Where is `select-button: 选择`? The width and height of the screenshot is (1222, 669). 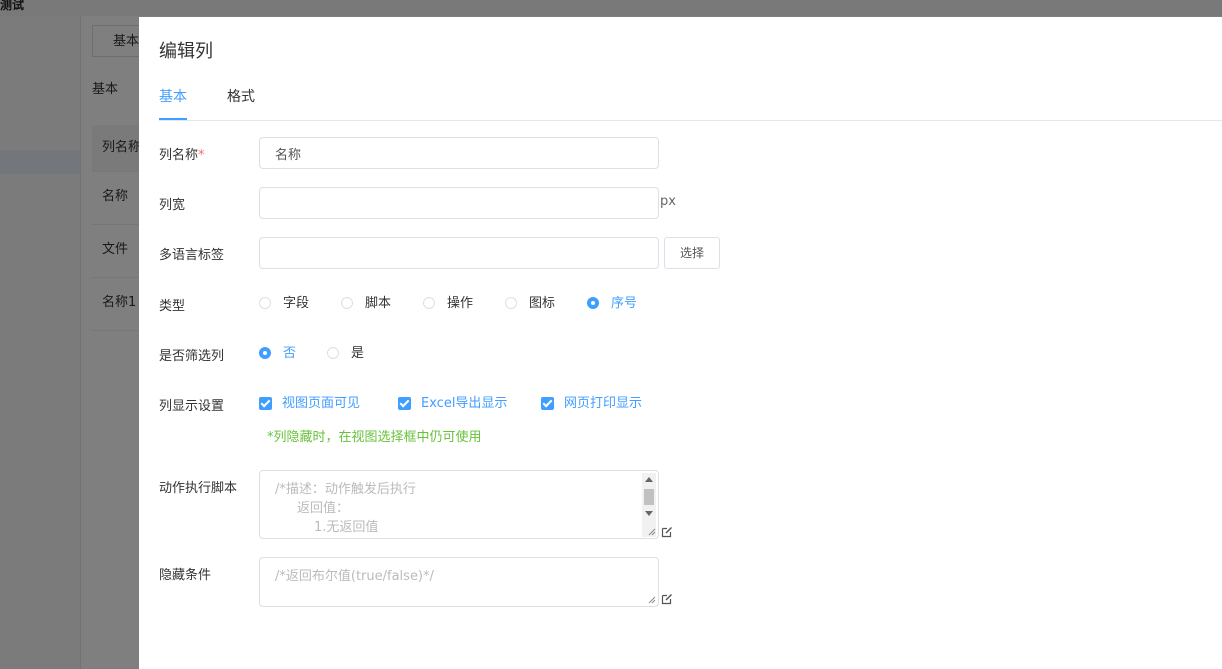
select-button: 选择 is located at coordinates (692, 253).